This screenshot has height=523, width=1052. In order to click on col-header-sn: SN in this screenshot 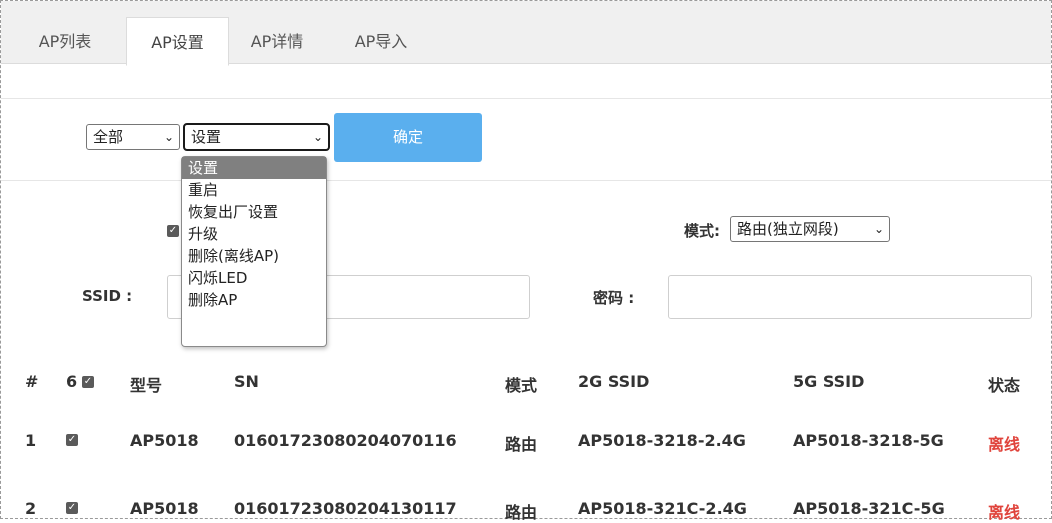, I will do `click(246, 381)`.